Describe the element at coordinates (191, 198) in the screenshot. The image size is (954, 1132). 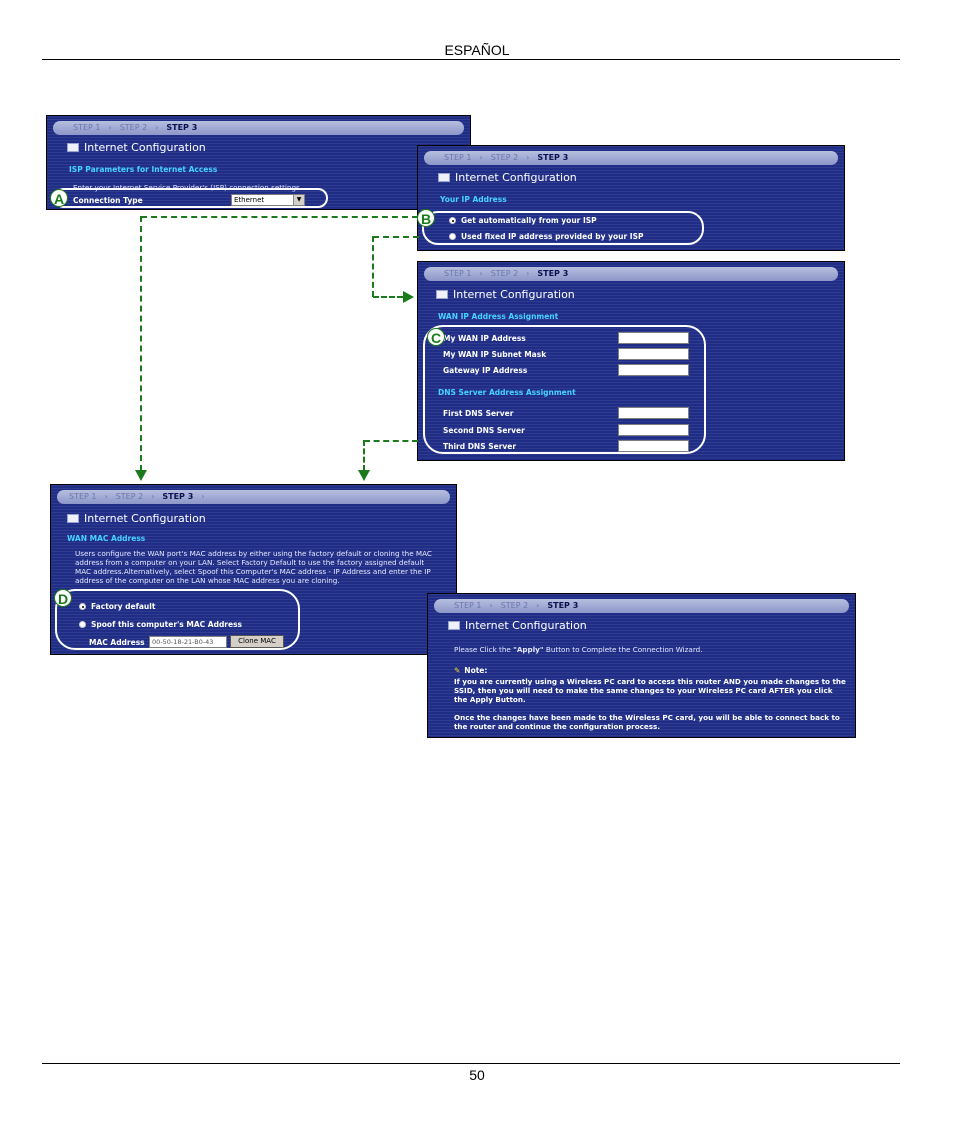
I see `callout-a-outline` at that location.